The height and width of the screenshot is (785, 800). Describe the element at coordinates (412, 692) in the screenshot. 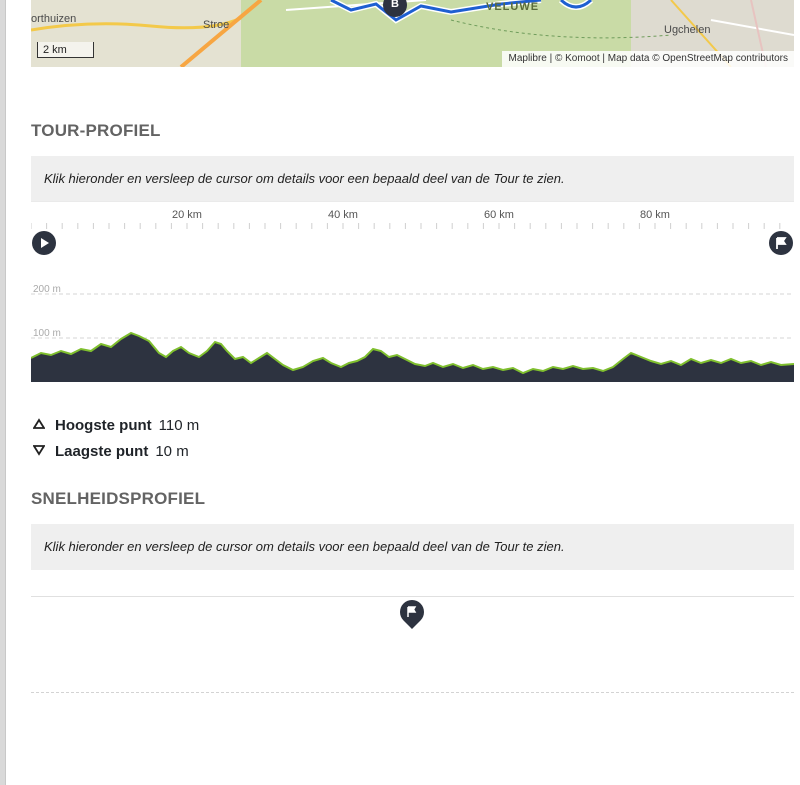

I see `speed-chart-gridline` at that location.